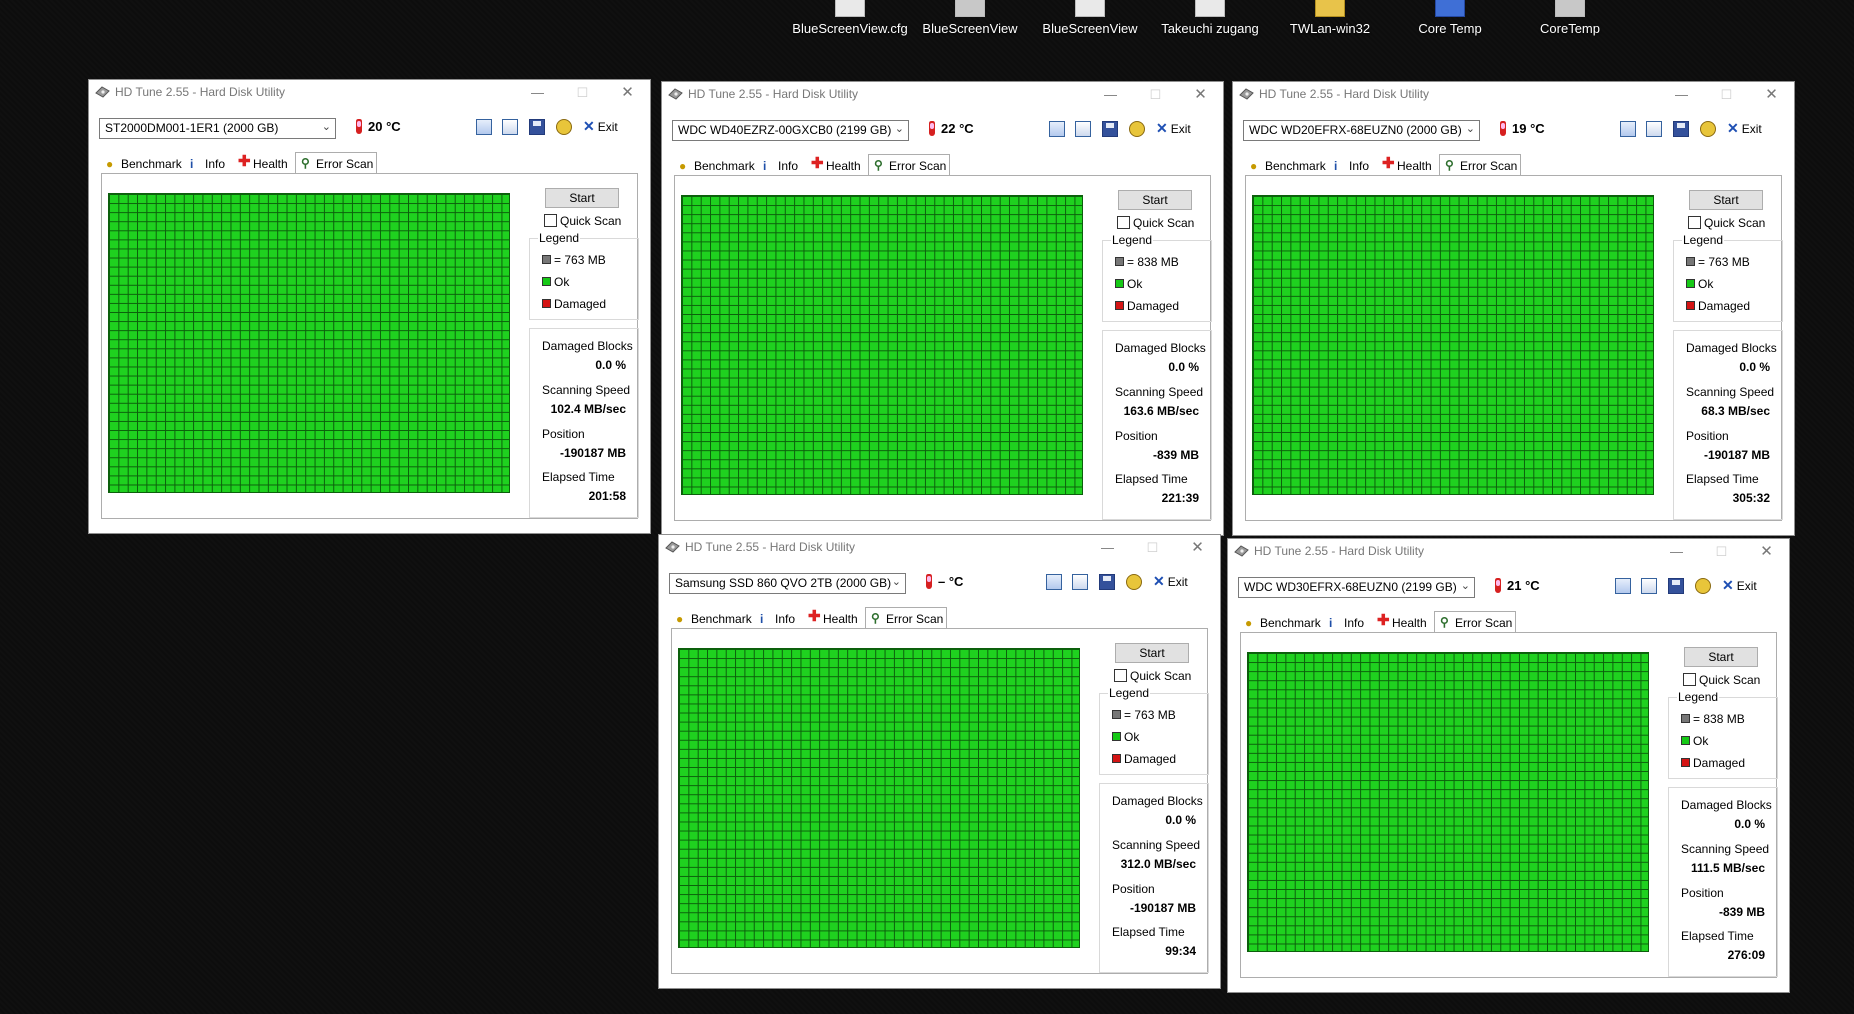 This screenshot has width=1854, height=1014. I want to click on desktop-icon-bluescreenview: BlueScreenView, so click(970, 18).